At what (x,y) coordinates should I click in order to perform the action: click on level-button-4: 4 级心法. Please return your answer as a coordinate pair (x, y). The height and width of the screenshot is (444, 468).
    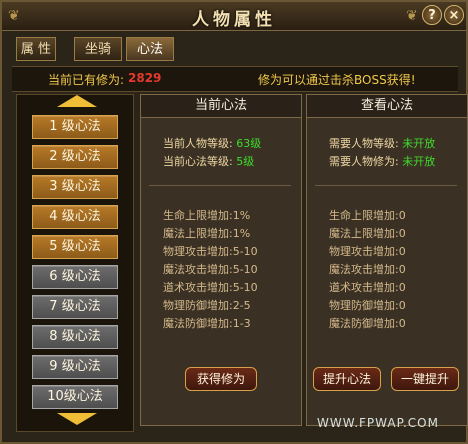
    Looking at the image, I should click on (75, 217).